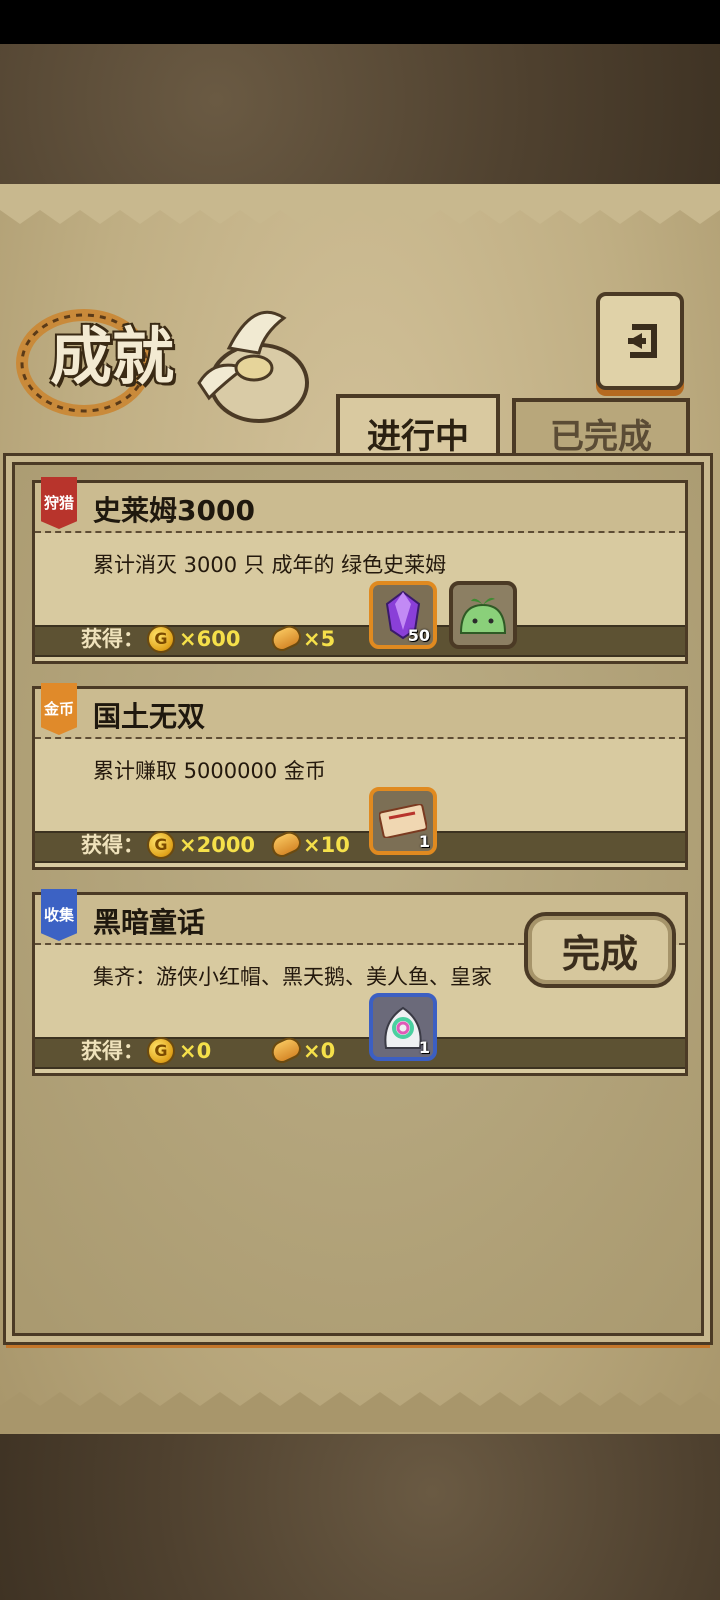 Image resolution: width=720 pixels, height=1600 pixels. What do you see at coordinates (319, 1051) in the screenshot?
I see `bread-reward-value: ×0` at bounding box center [319, 1051].